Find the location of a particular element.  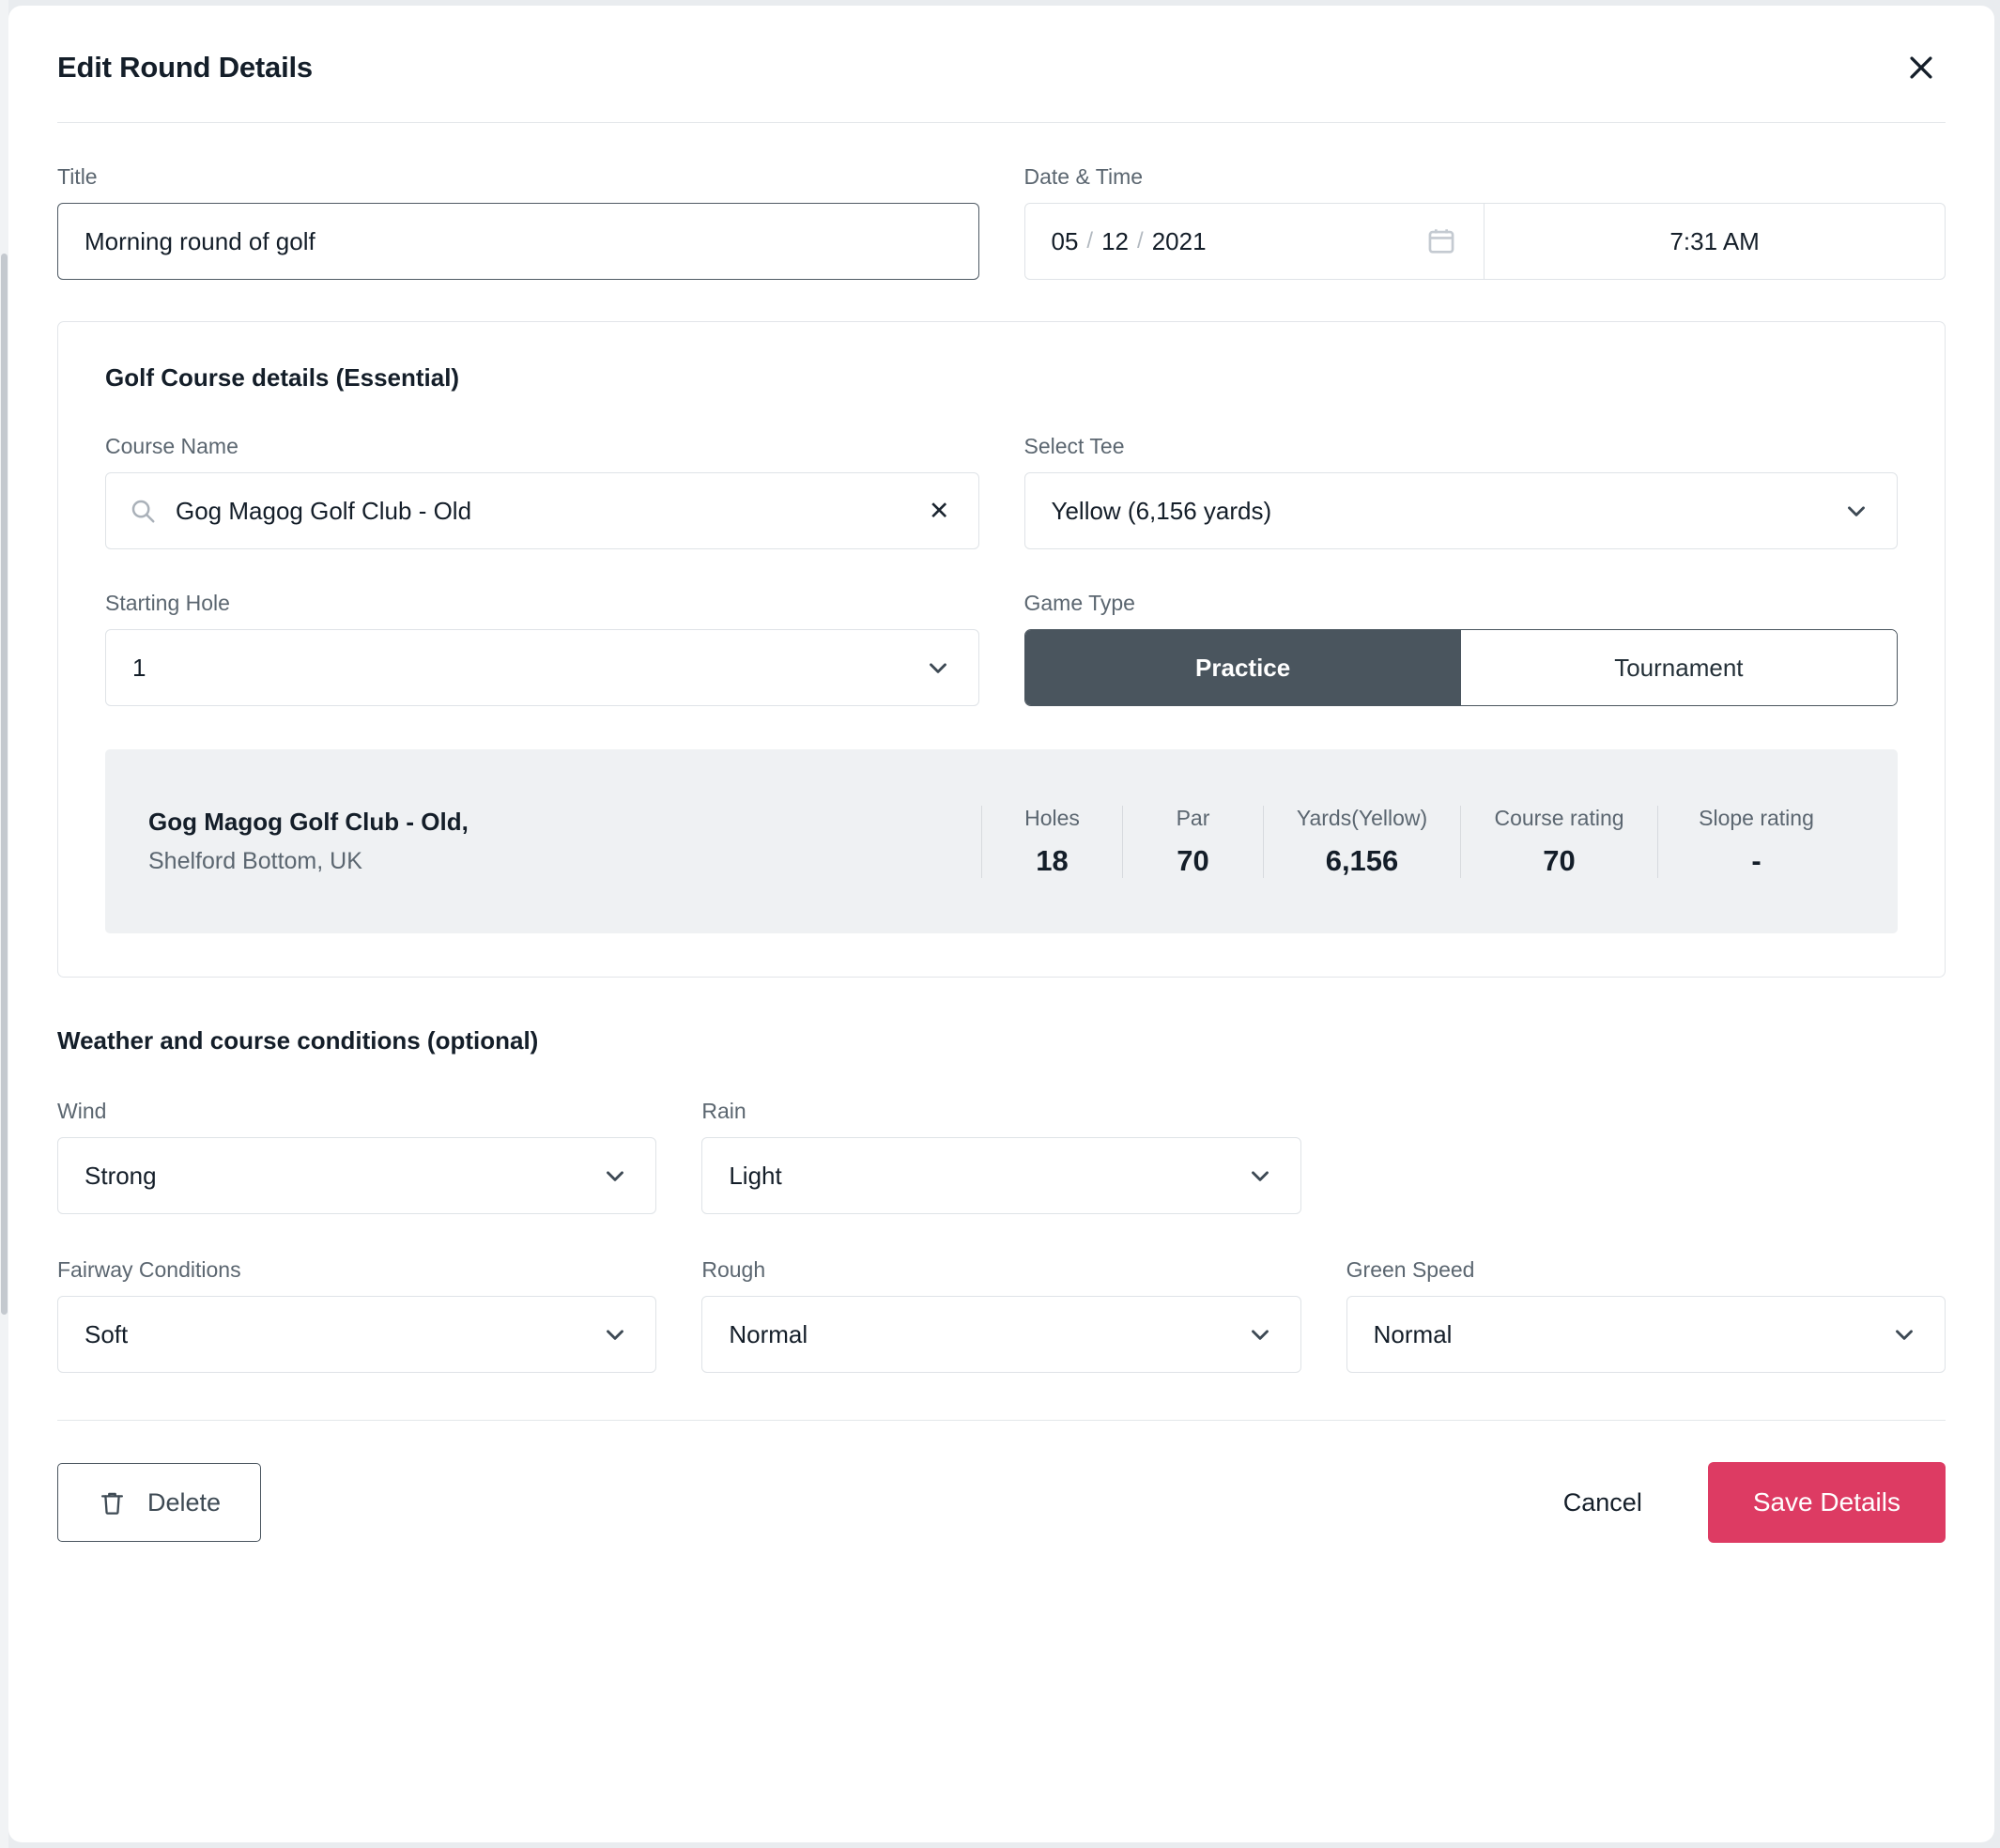

footer-actions: Cancel Save Details is located at coordinates (1745, 1502).